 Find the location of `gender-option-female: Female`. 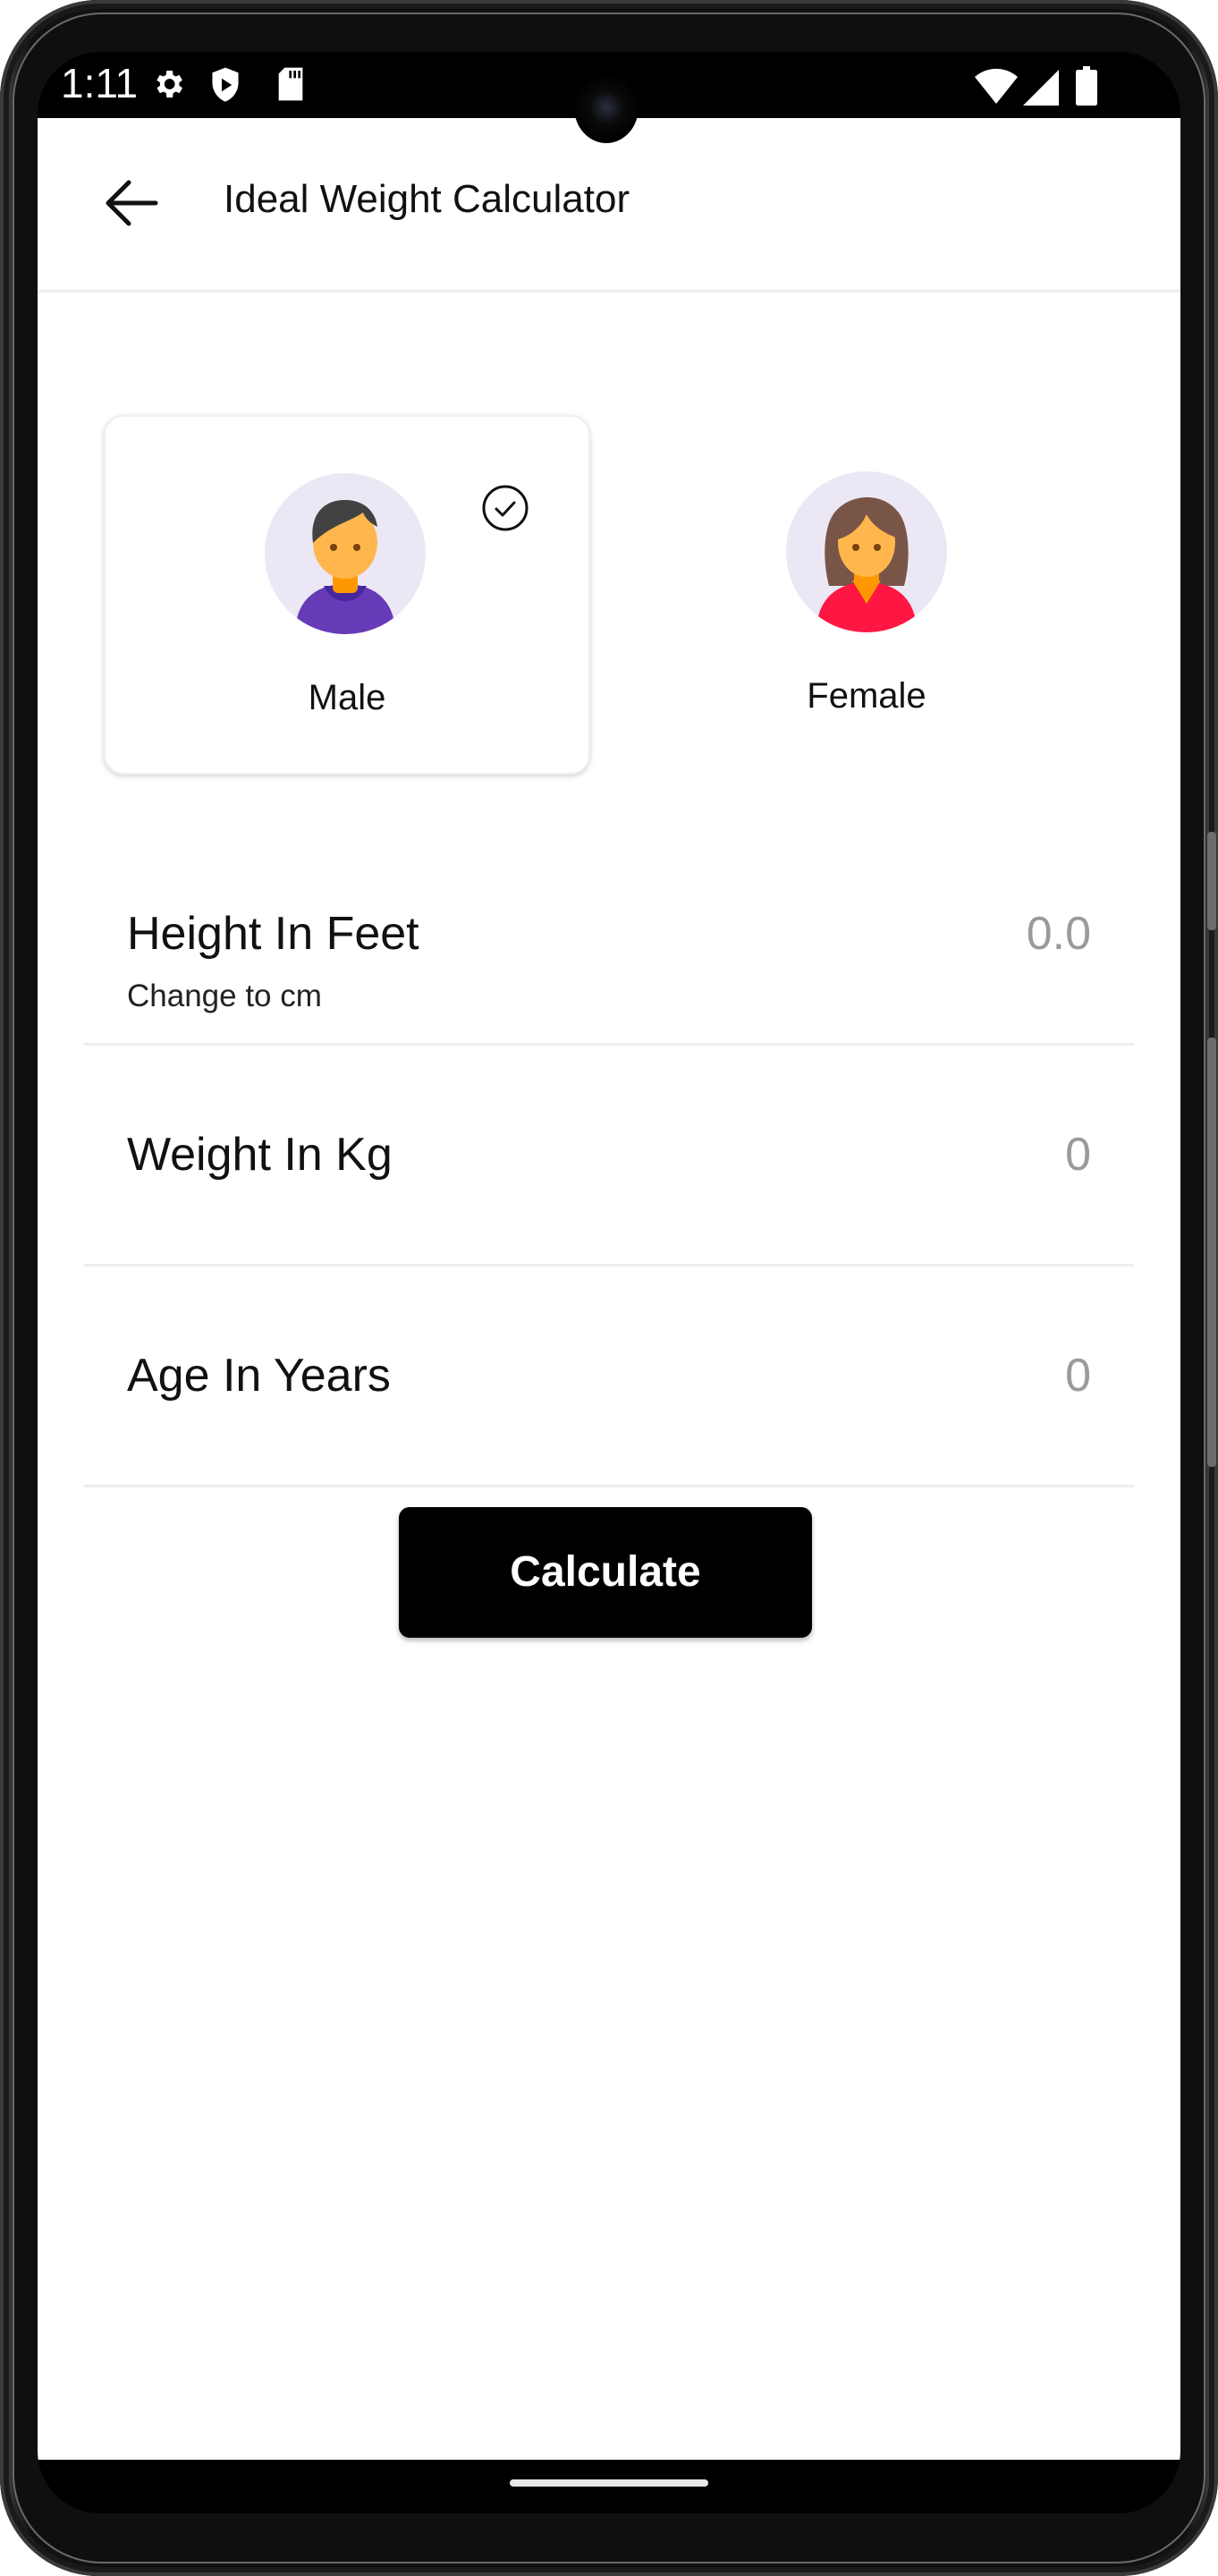

gender-option-female: Female is located at coordinates (867, 593).